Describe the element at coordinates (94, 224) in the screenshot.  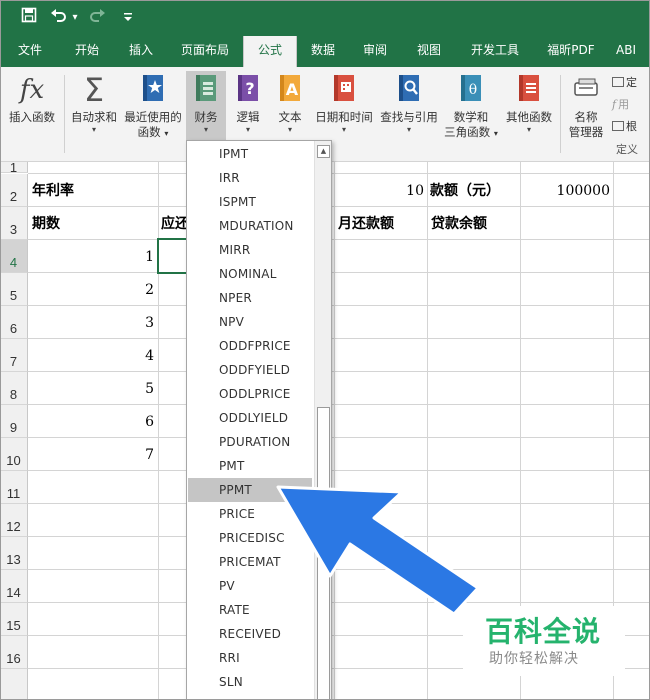
I see `cell-a3: 期数` at that location.